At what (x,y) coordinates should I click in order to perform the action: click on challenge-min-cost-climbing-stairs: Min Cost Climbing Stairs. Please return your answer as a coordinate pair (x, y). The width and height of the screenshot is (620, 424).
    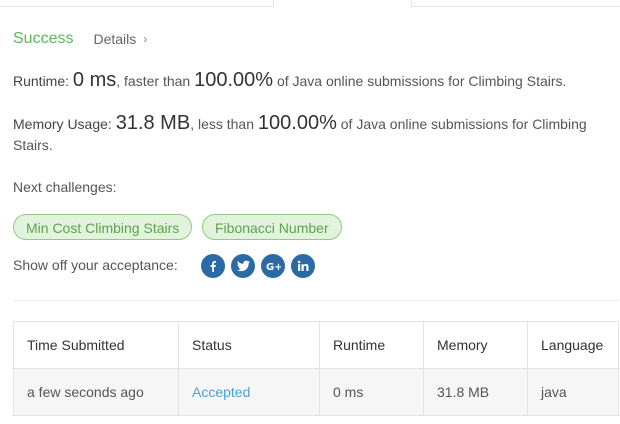
    Looking at the image, I should click on (102, 227).